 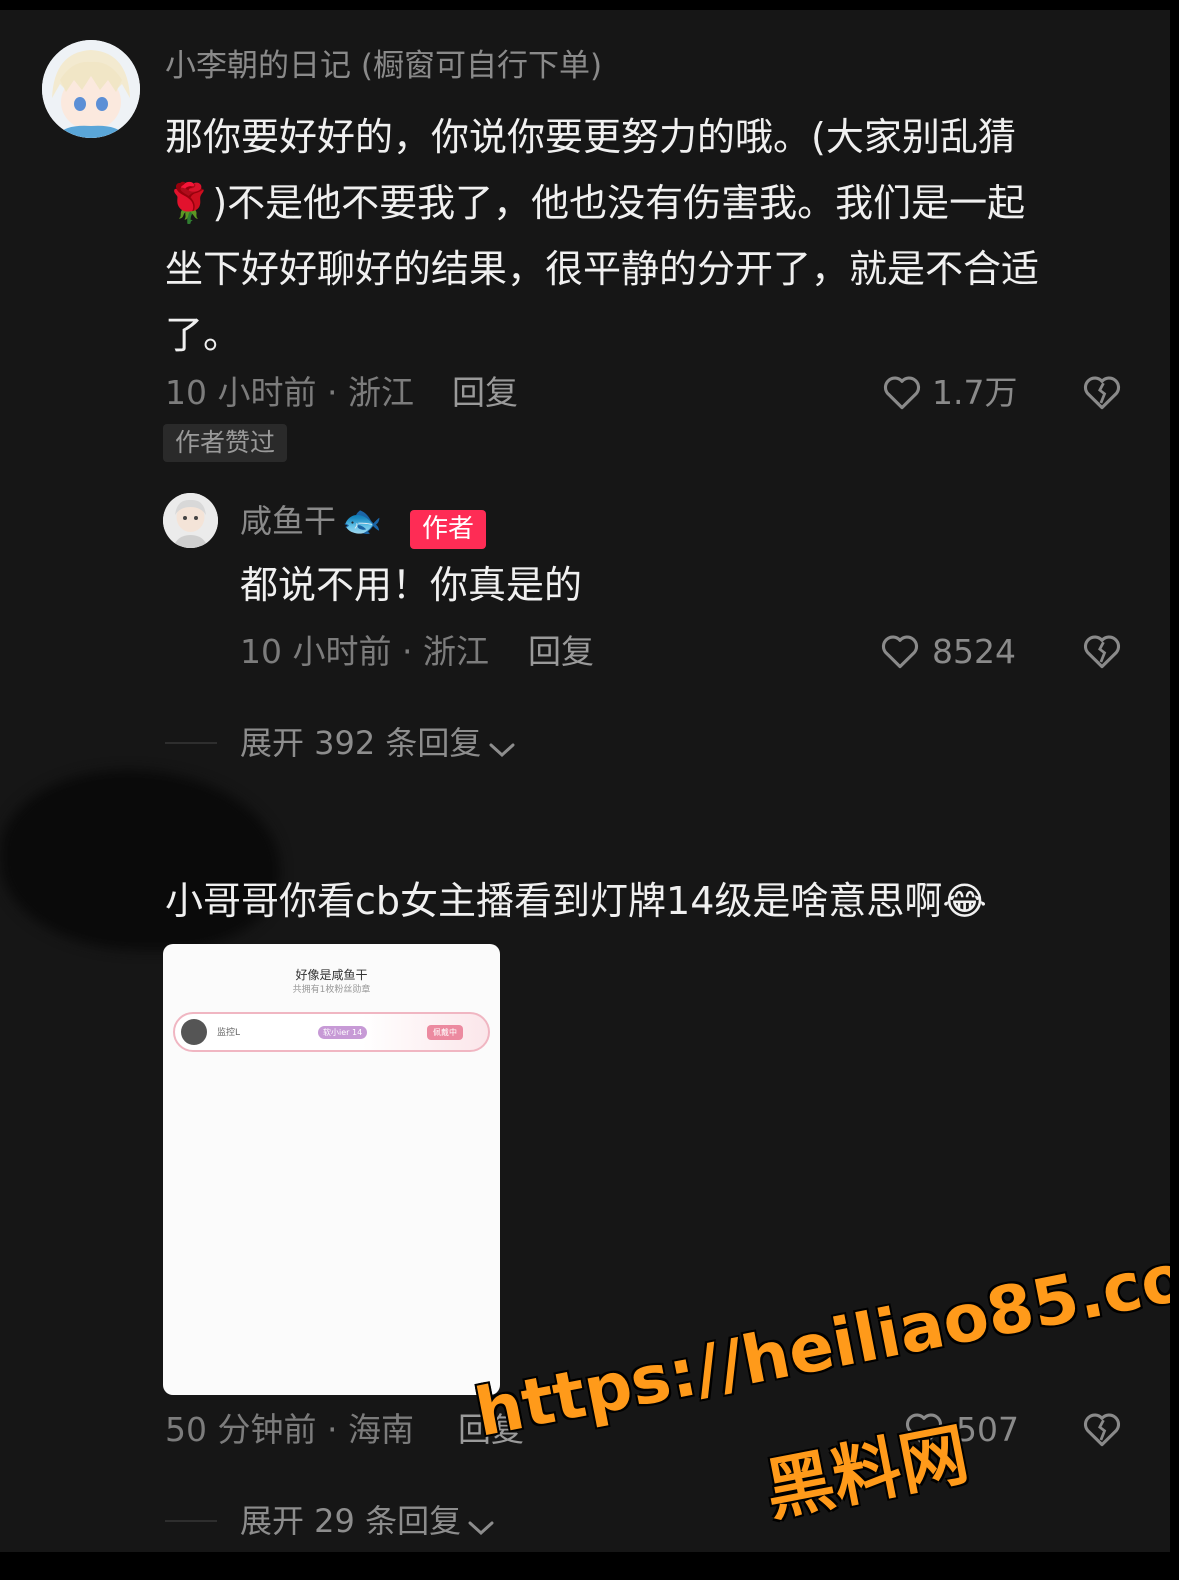 I want to click on fan-level-badge: 软小ier 14, so click(x=343, y=1032).